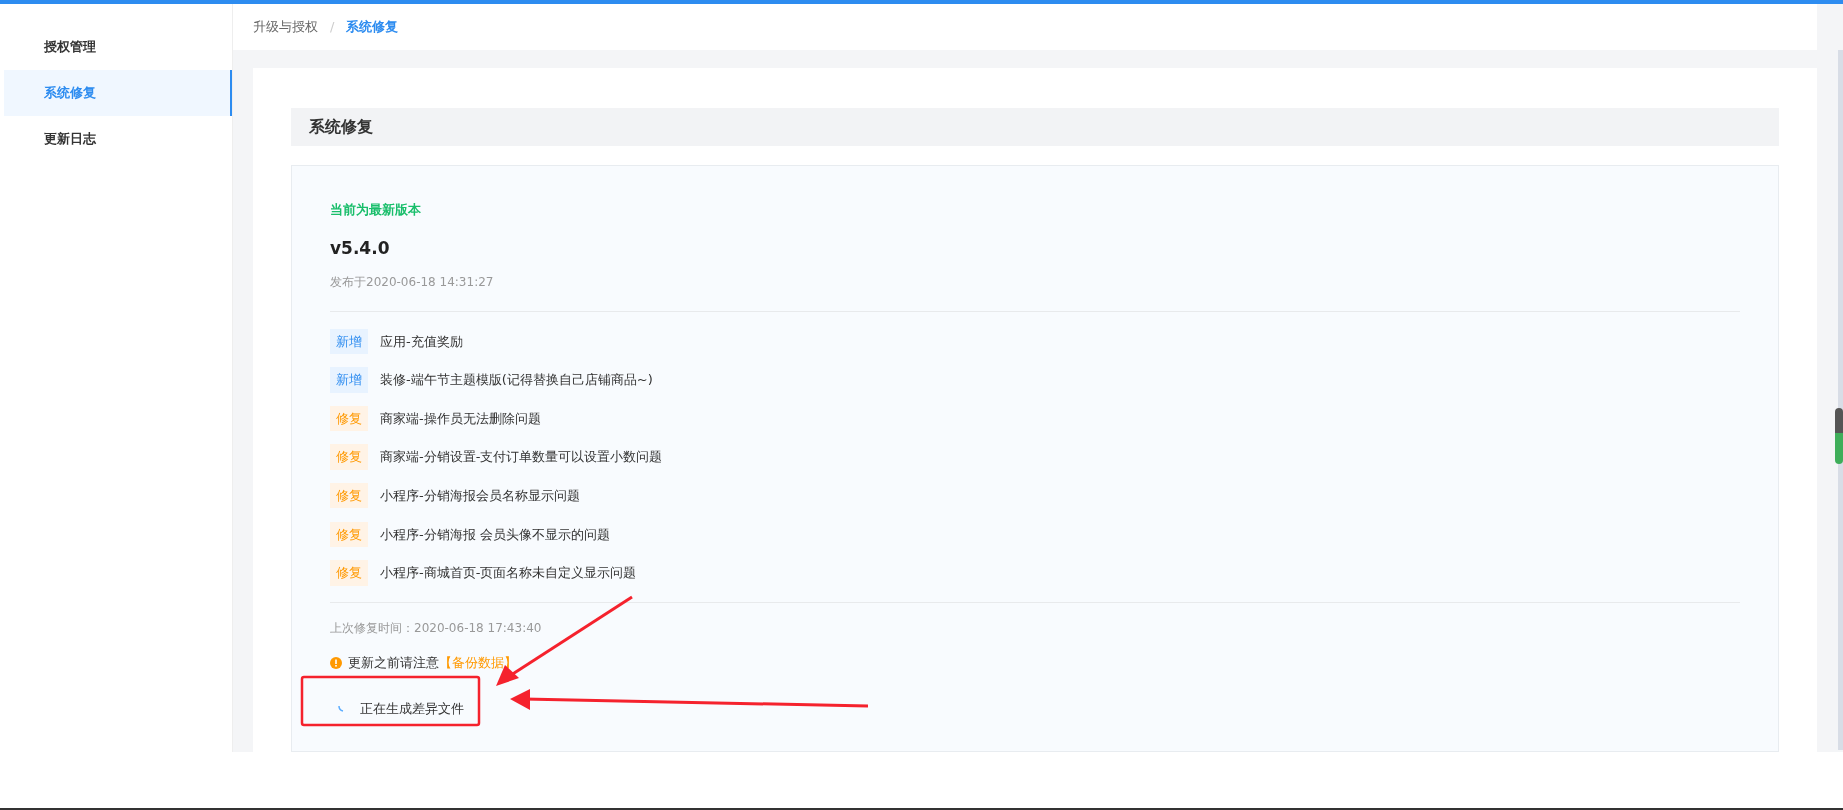  I want to click on change-text: 小程序-分销海报 会员头像不显示的问题, so click(495, 534).